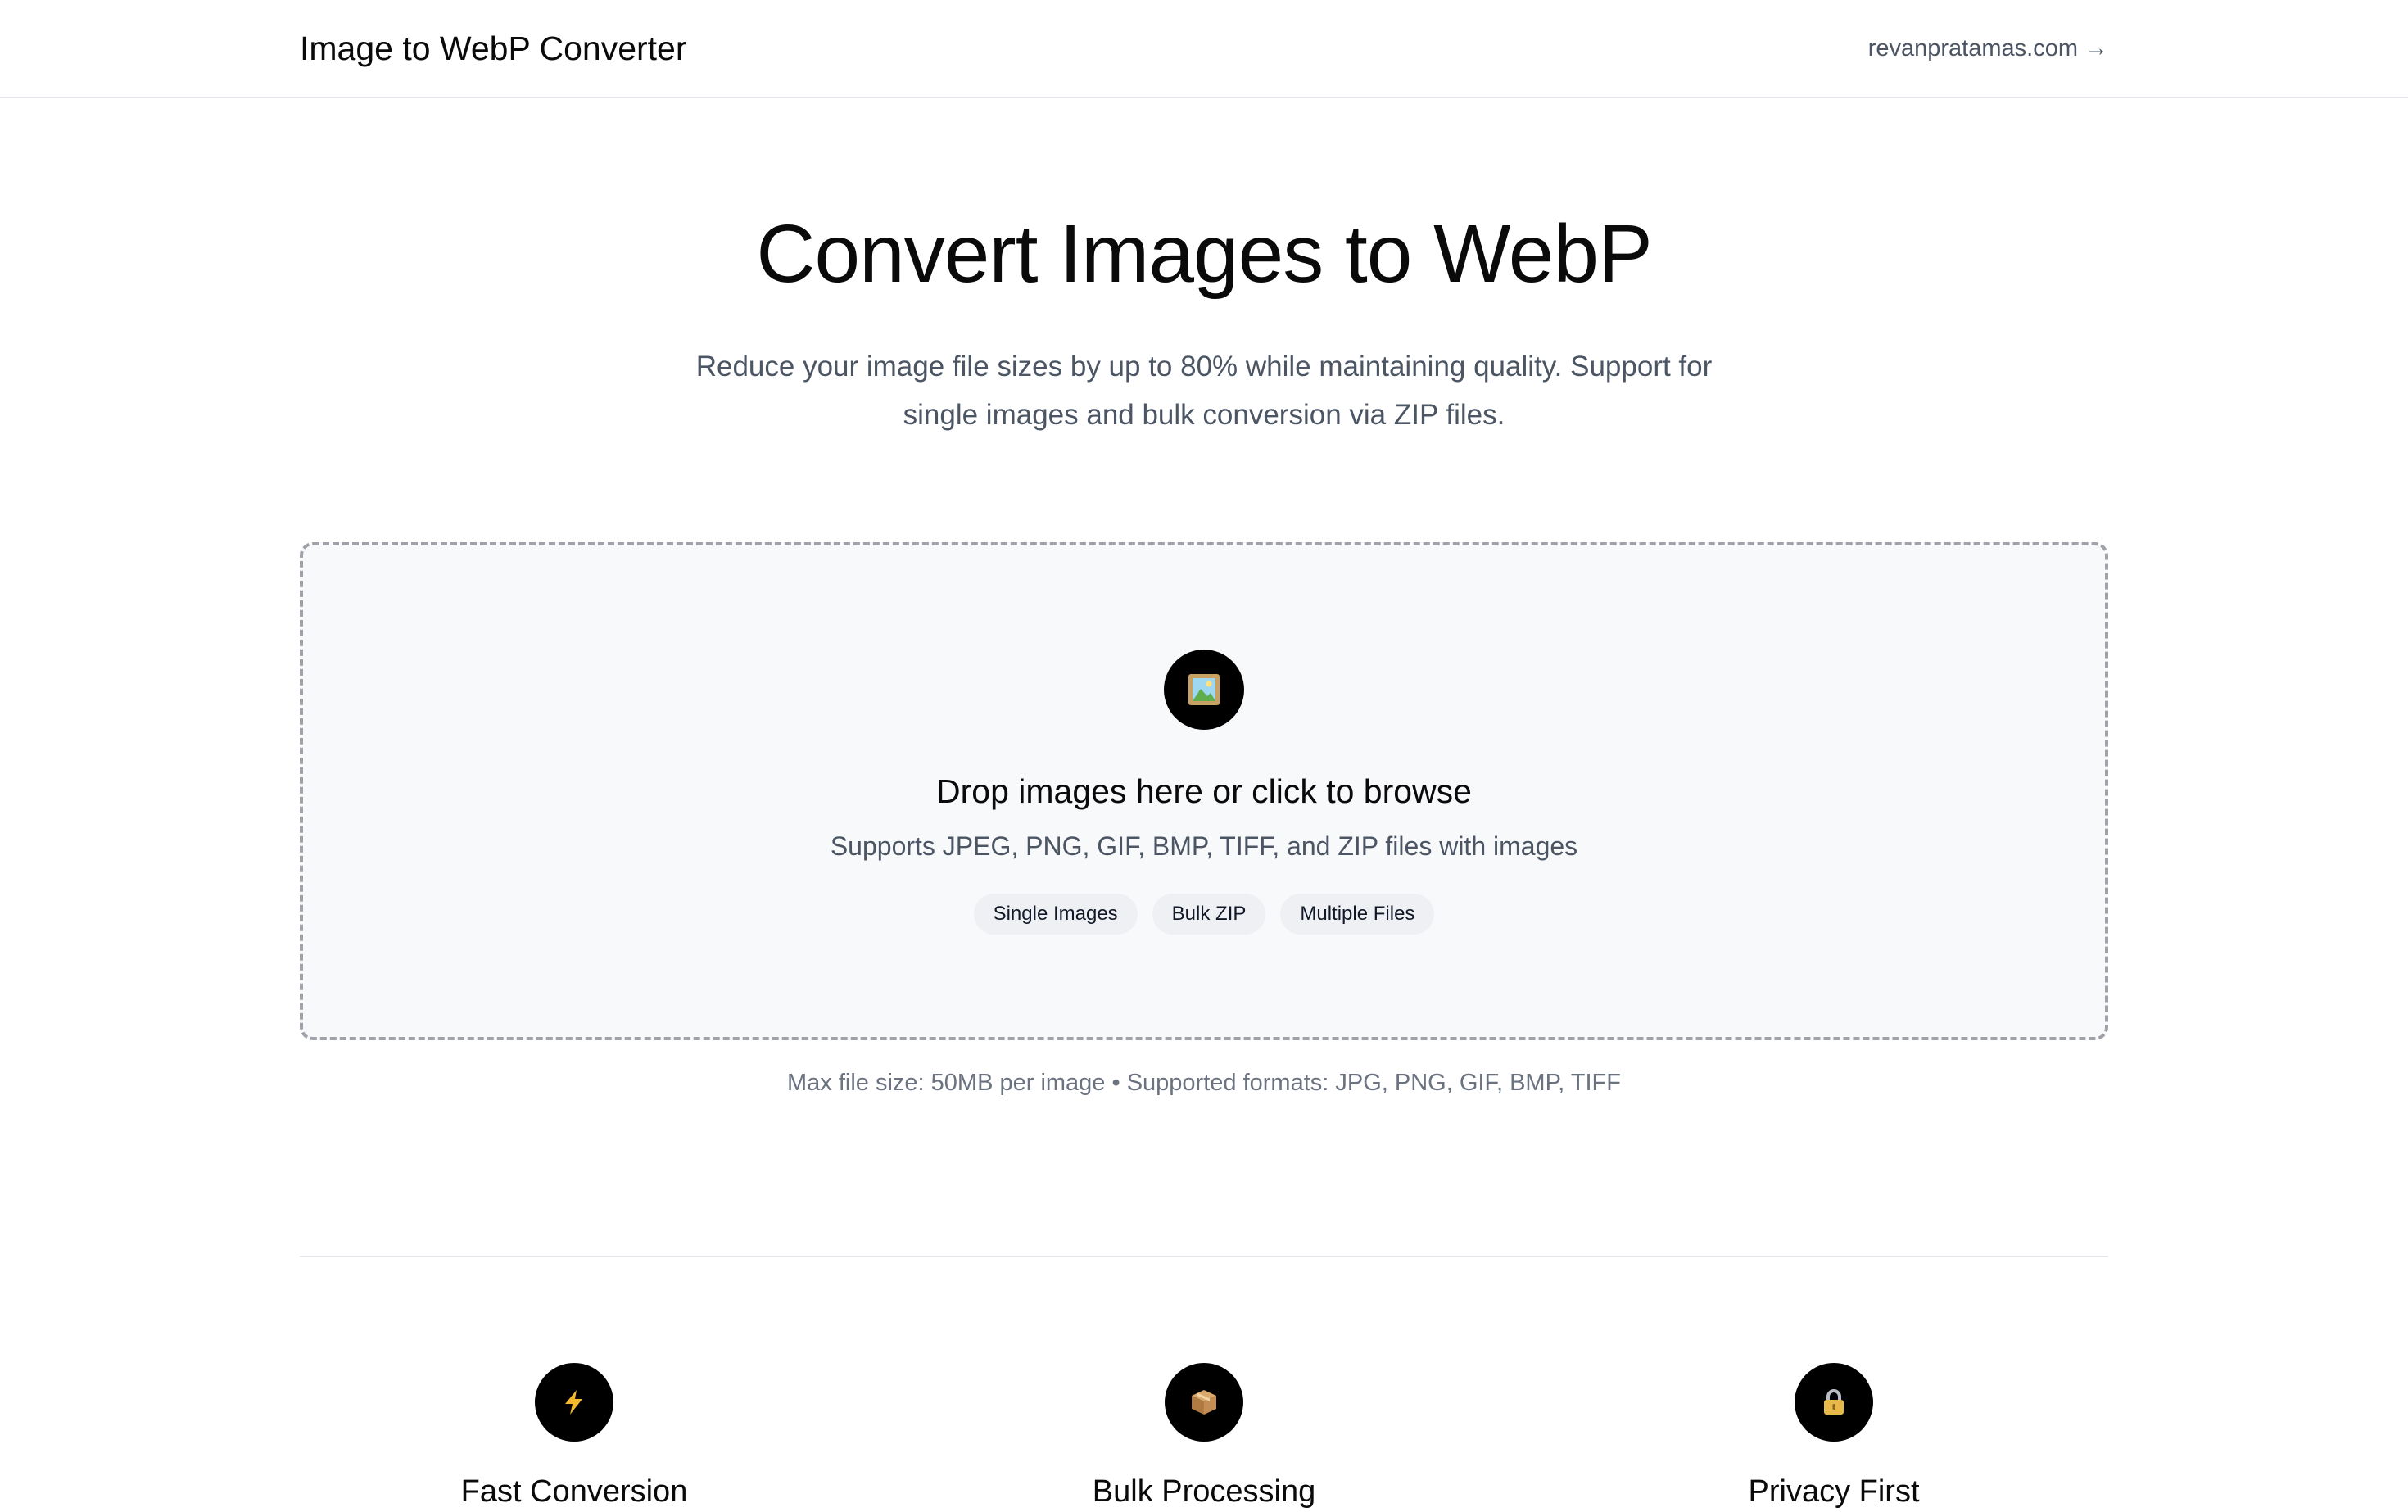  Describe the element at coordinates (1204, 1402) in the screenshot. I see `package-icon` at that location.